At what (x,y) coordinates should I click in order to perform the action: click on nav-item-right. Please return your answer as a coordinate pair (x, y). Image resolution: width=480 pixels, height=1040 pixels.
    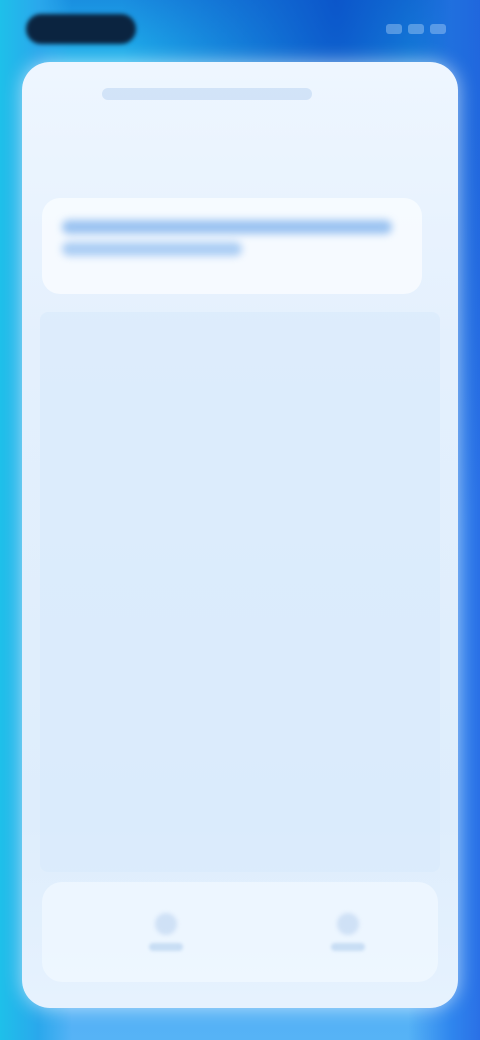
    Looking at the image, I should click on (348, 932).